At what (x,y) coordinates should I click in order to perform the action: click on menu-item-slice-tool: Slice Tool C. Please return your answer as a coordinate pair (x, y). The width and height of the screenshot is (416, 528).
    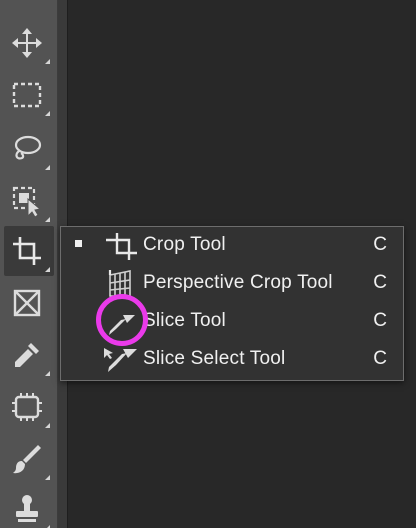
    Looking at the image, I should click on (232, 322).